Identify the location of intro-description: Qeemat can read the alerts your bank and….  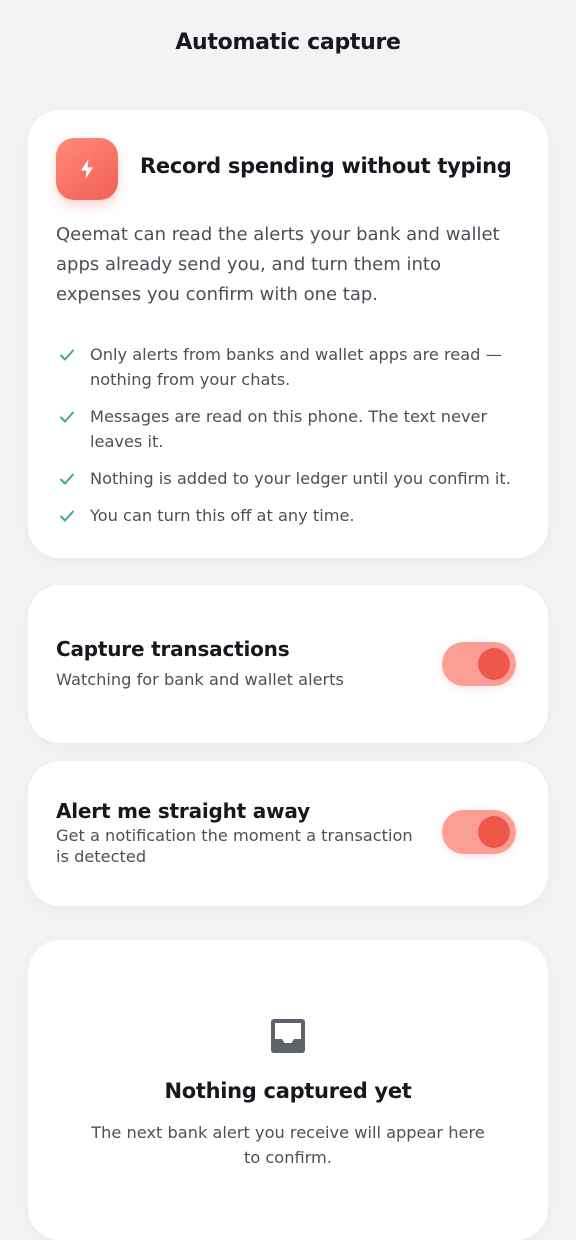
(278, 264).